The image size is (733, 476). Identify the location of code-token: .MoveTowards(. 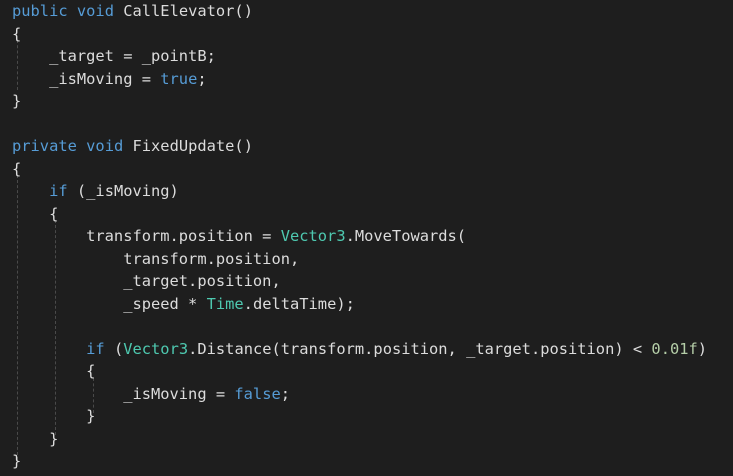
(406, 236).